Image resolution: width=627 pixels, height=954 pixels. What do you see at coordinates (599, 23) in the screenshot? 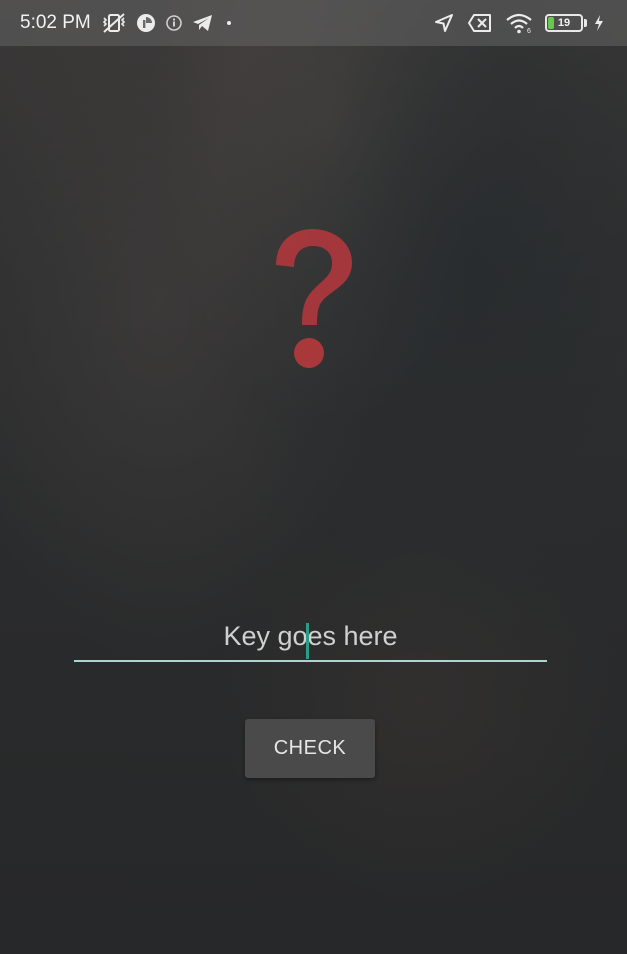
I see `charging-bolt-icon` at bounding box center [599, 23].